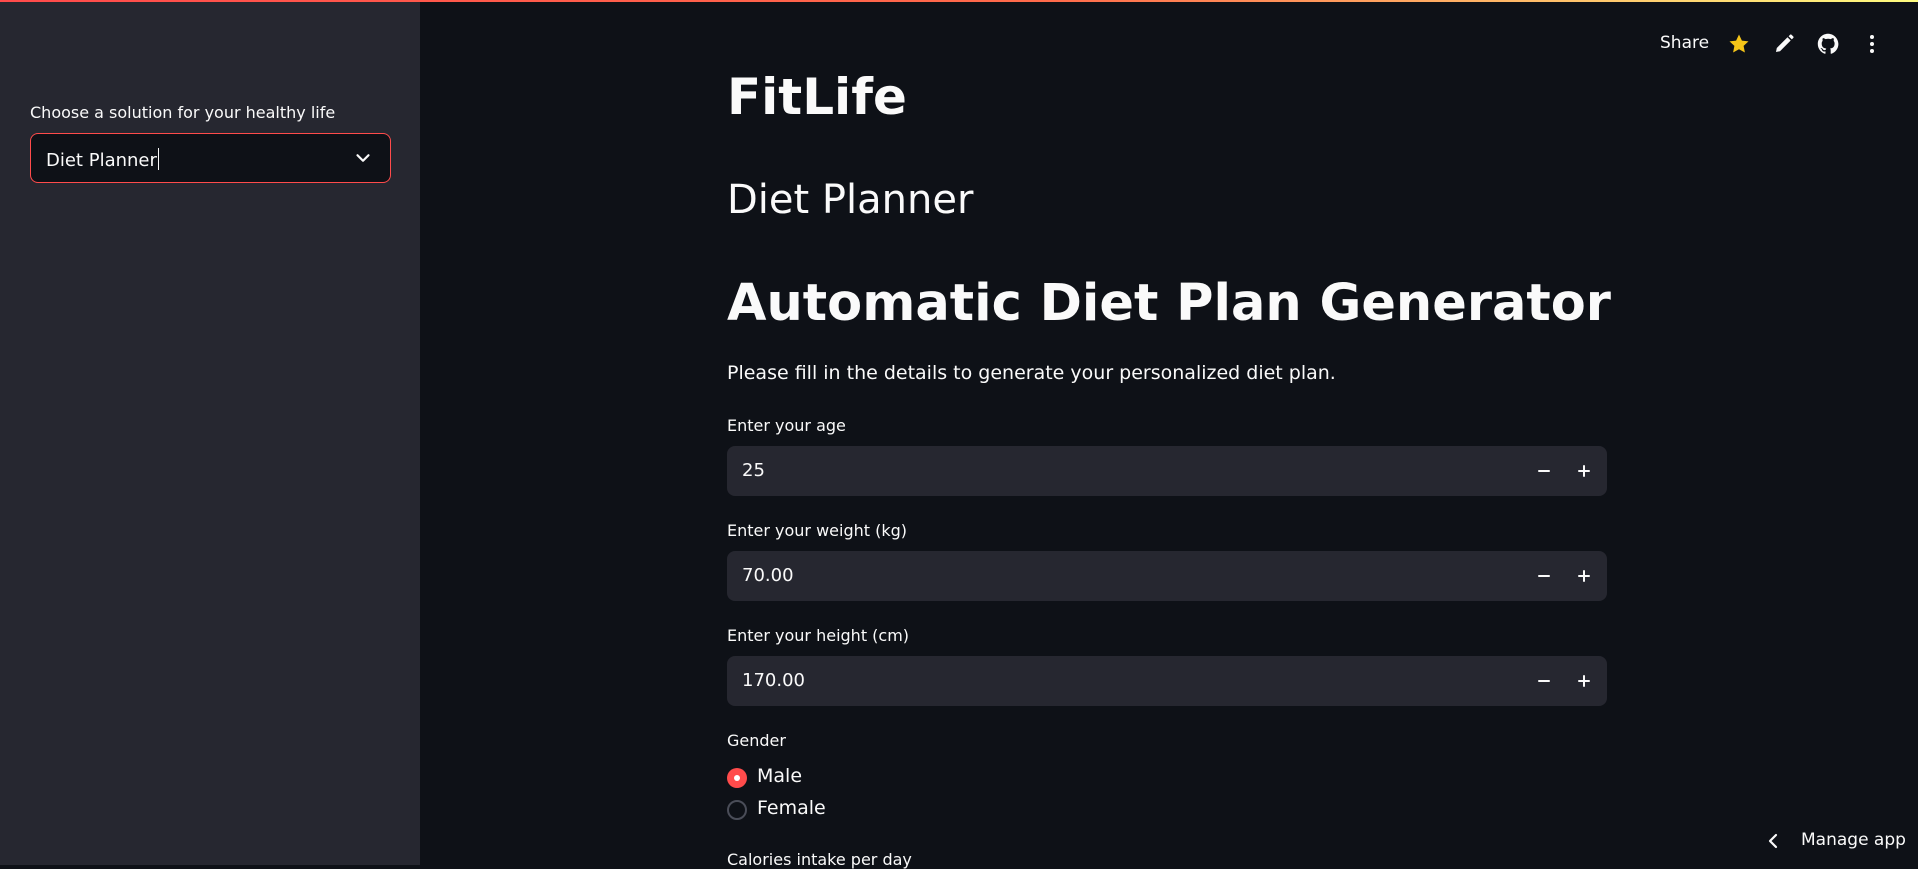 This screenshot has width=1918, height=869. What do you see at coordinates (773, 680) in the screenshot?
I see `height-value: 170.00` at bounding box center [773, 680].